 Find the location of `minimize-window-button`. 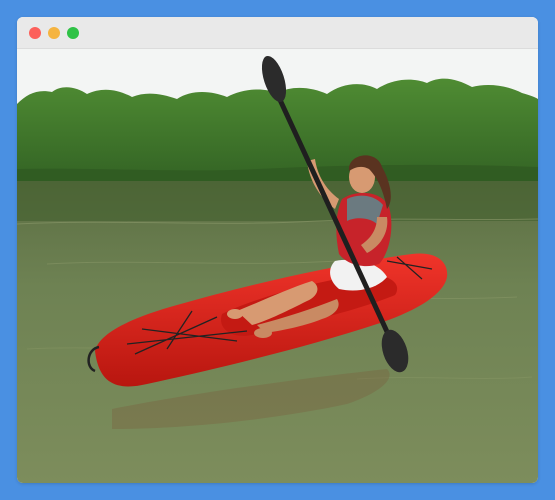

minimize-window-button is located at coordinates (54, 33).